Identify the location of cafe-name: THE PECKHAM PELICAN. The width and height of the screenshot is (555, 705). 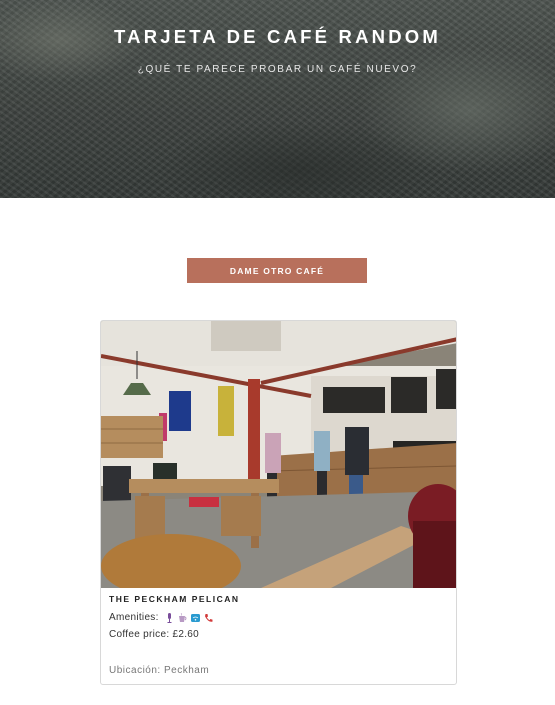
(174, 599).